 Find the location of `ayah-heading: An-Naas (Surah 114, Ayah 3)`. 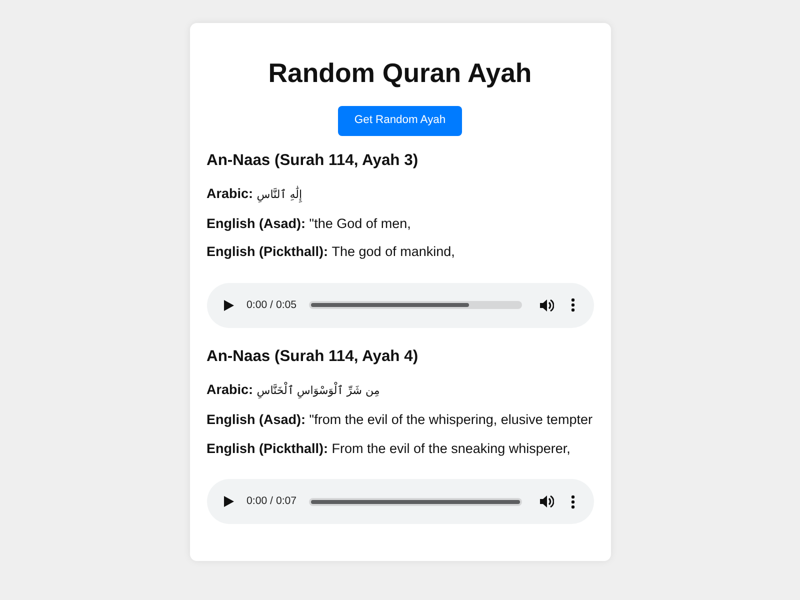

ayah-heading: An-Naas (Surah 114, Ayah 3) is located at coordinates (313, 161).